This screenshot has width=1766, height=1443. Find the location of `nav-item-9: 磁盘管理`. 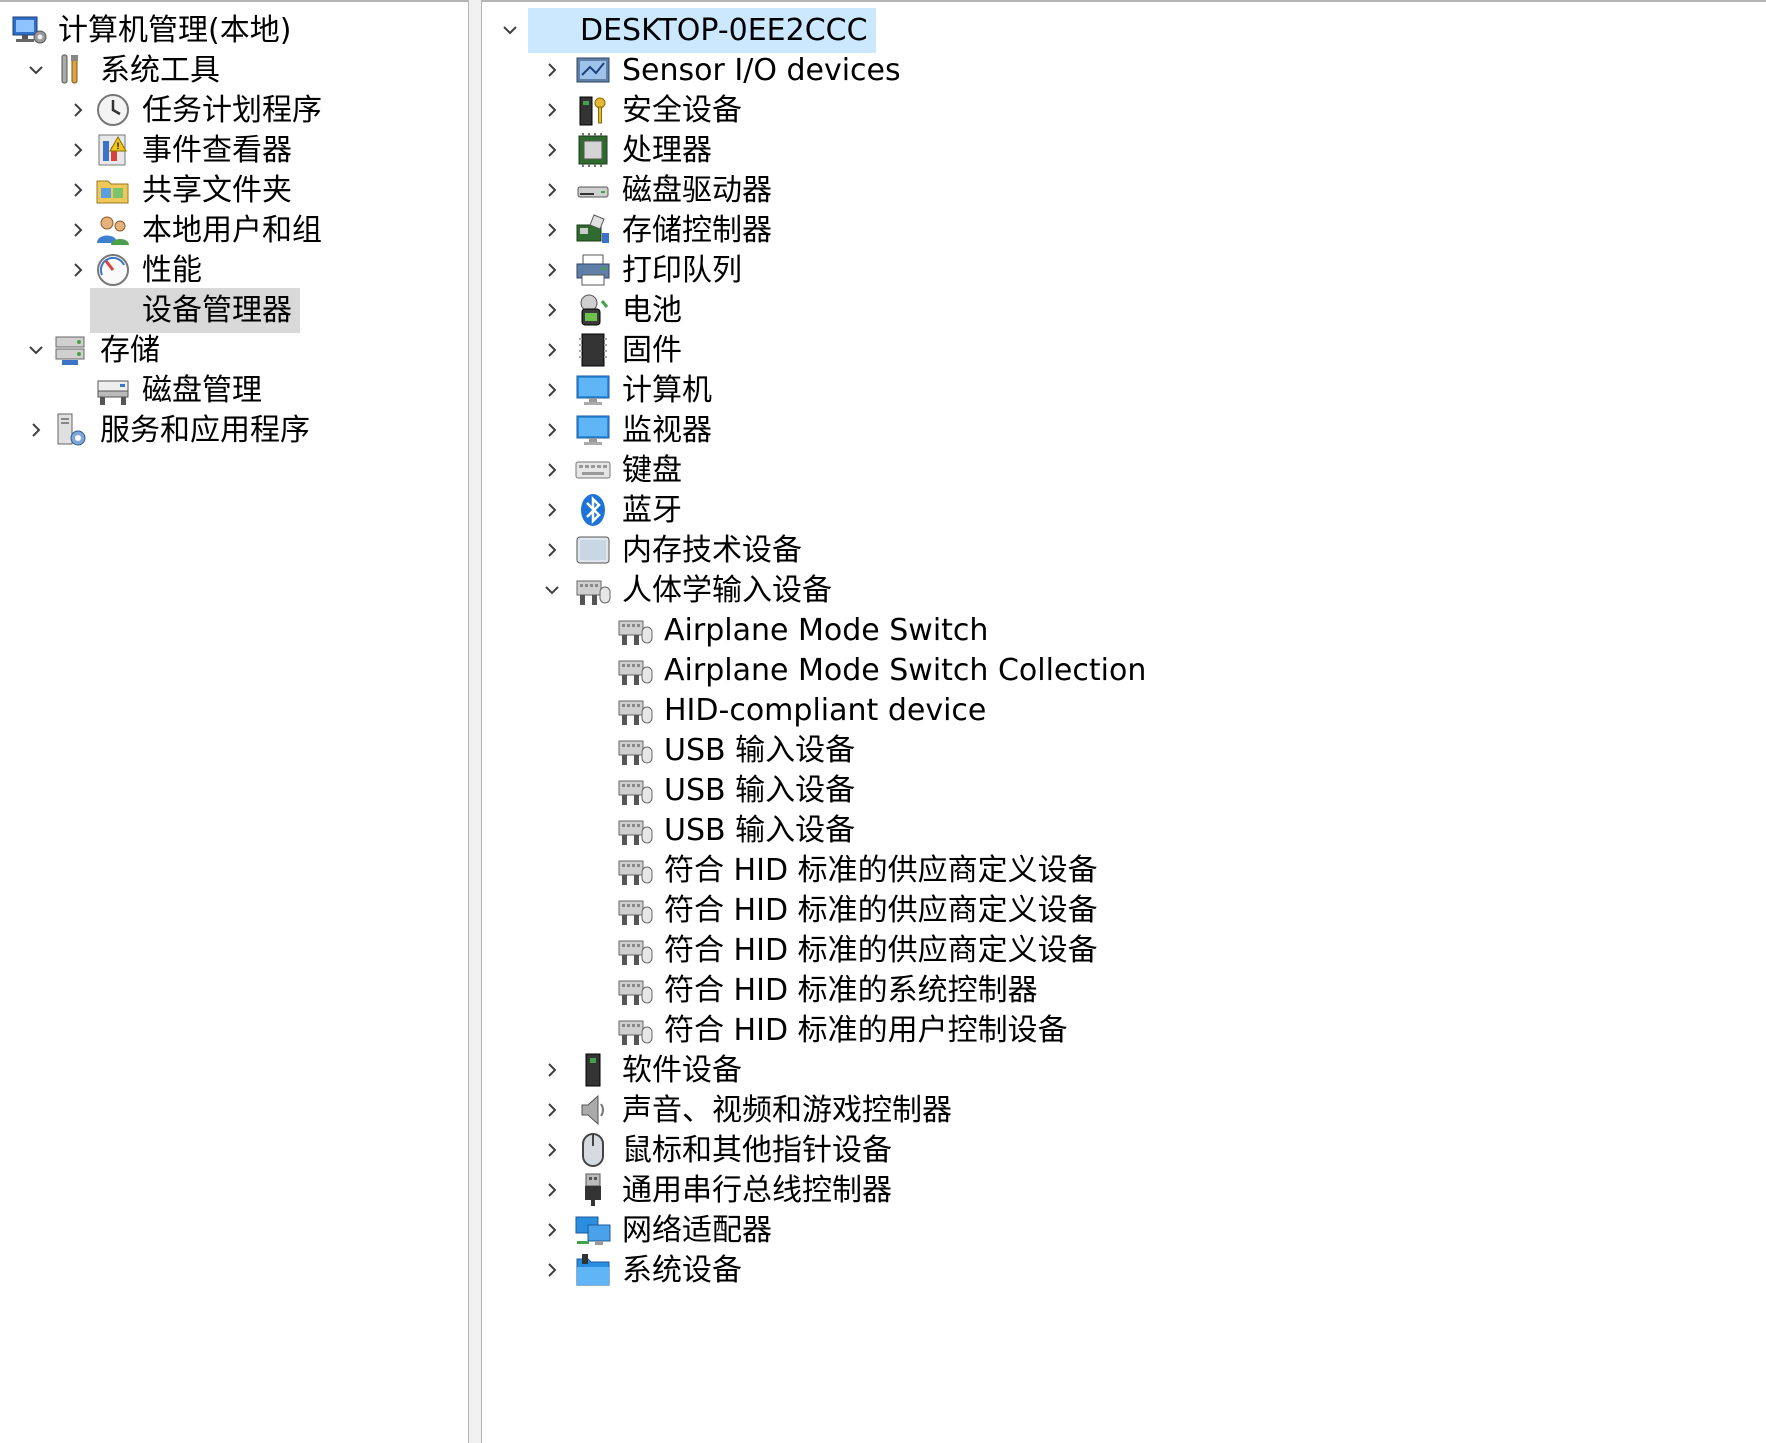

nav-item-9: 磁盘管理 is located at coordinates (234, 390).